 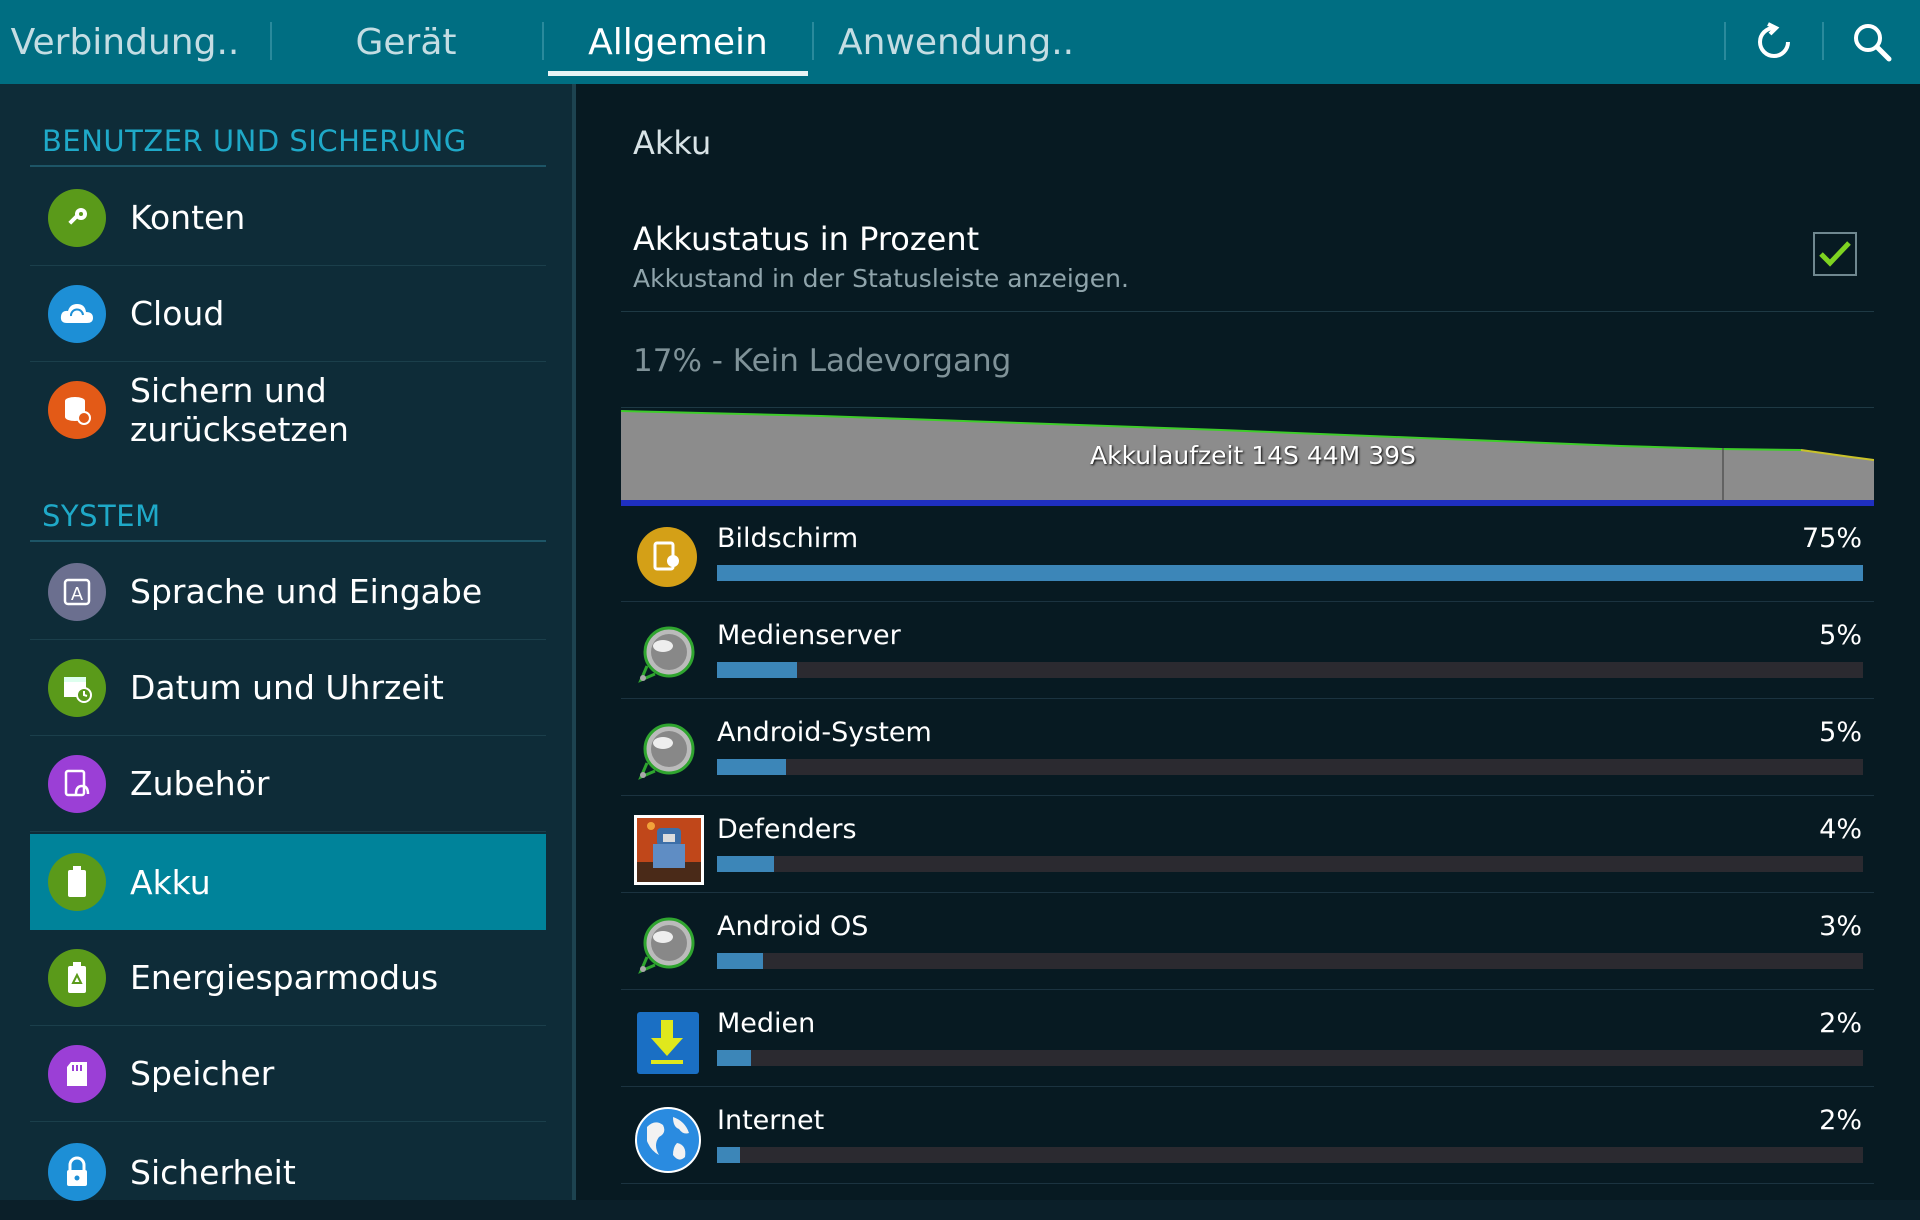 What do you see at coordinates (1840, 829) in the screenshot?
I see `app-percent: 4%` at bounding box center [1840, 829].